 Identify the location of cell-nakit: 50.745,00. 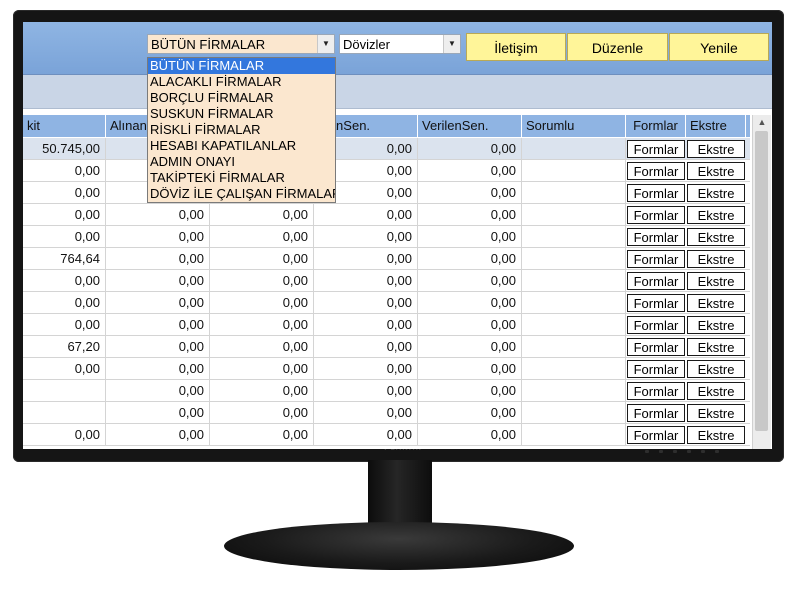
(64, 148).